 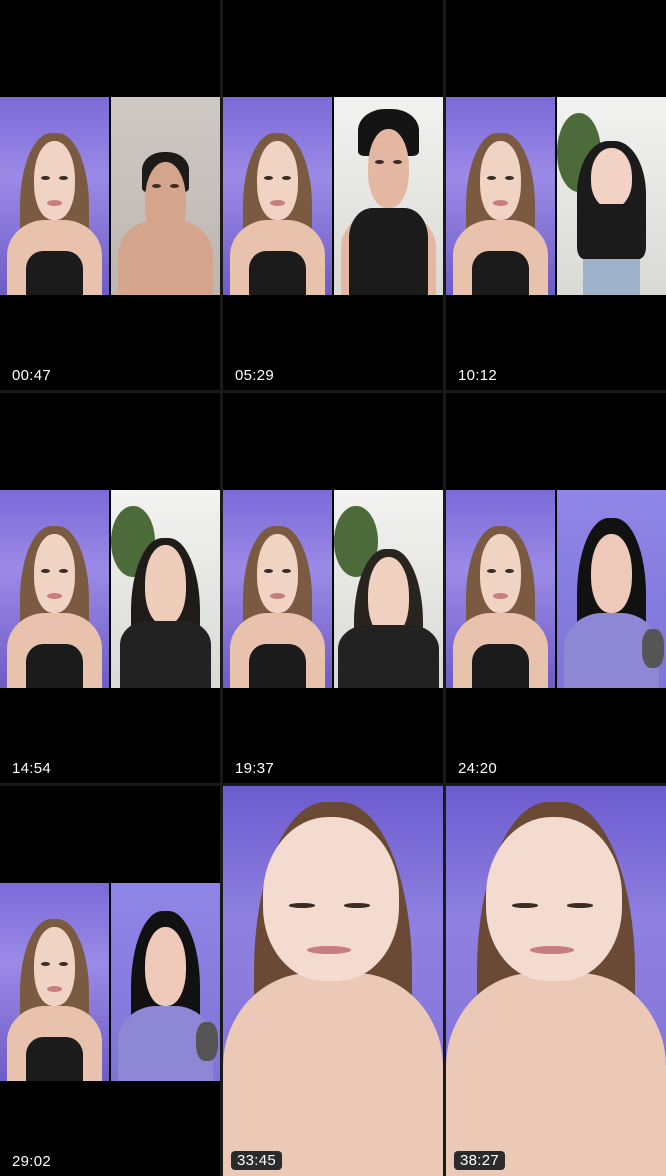 I want to click on thumbnail-5: 19:37, so click(x=333, y=588).